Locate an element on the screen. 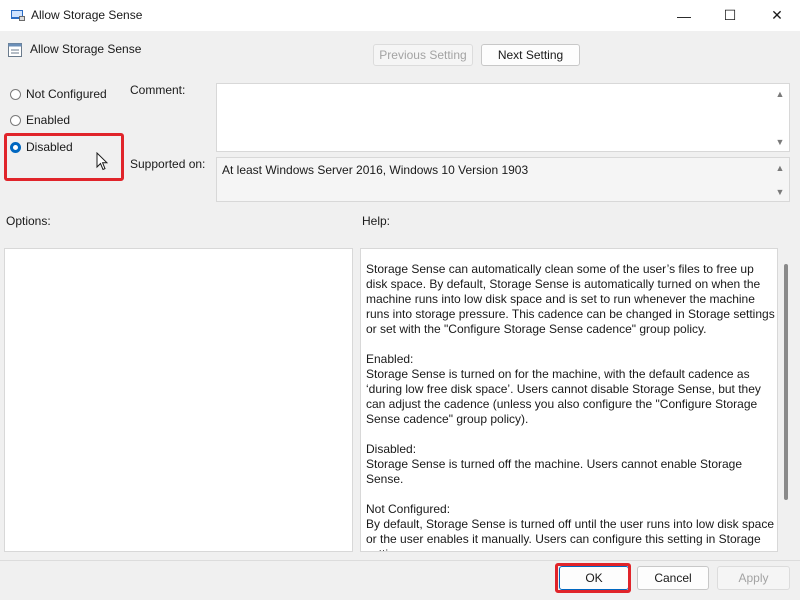  maximize-icon: ☐ is located at coordinates (730, 15).